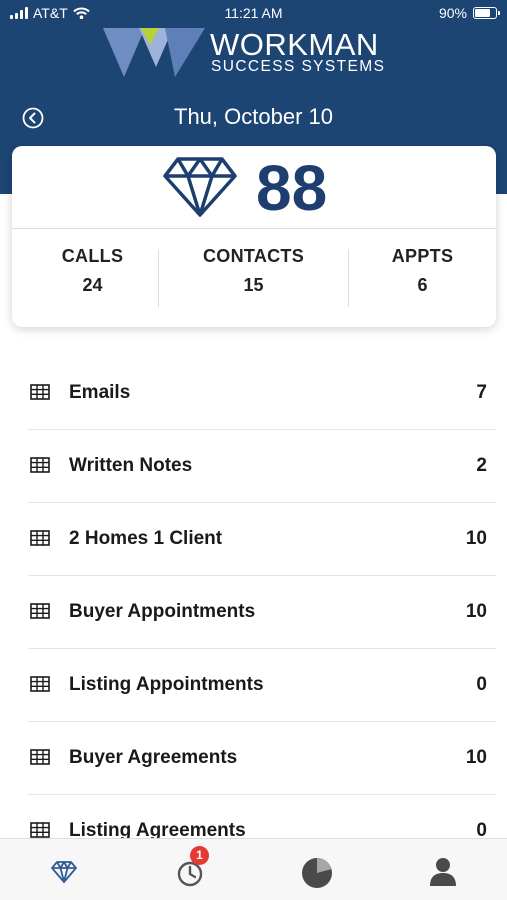 The height and width of the screenshot is (900, 507). What do you see at coordinates (199, 855) in the screenshot?
I see `notification-badge: 1` at bounding box center [199, 855].